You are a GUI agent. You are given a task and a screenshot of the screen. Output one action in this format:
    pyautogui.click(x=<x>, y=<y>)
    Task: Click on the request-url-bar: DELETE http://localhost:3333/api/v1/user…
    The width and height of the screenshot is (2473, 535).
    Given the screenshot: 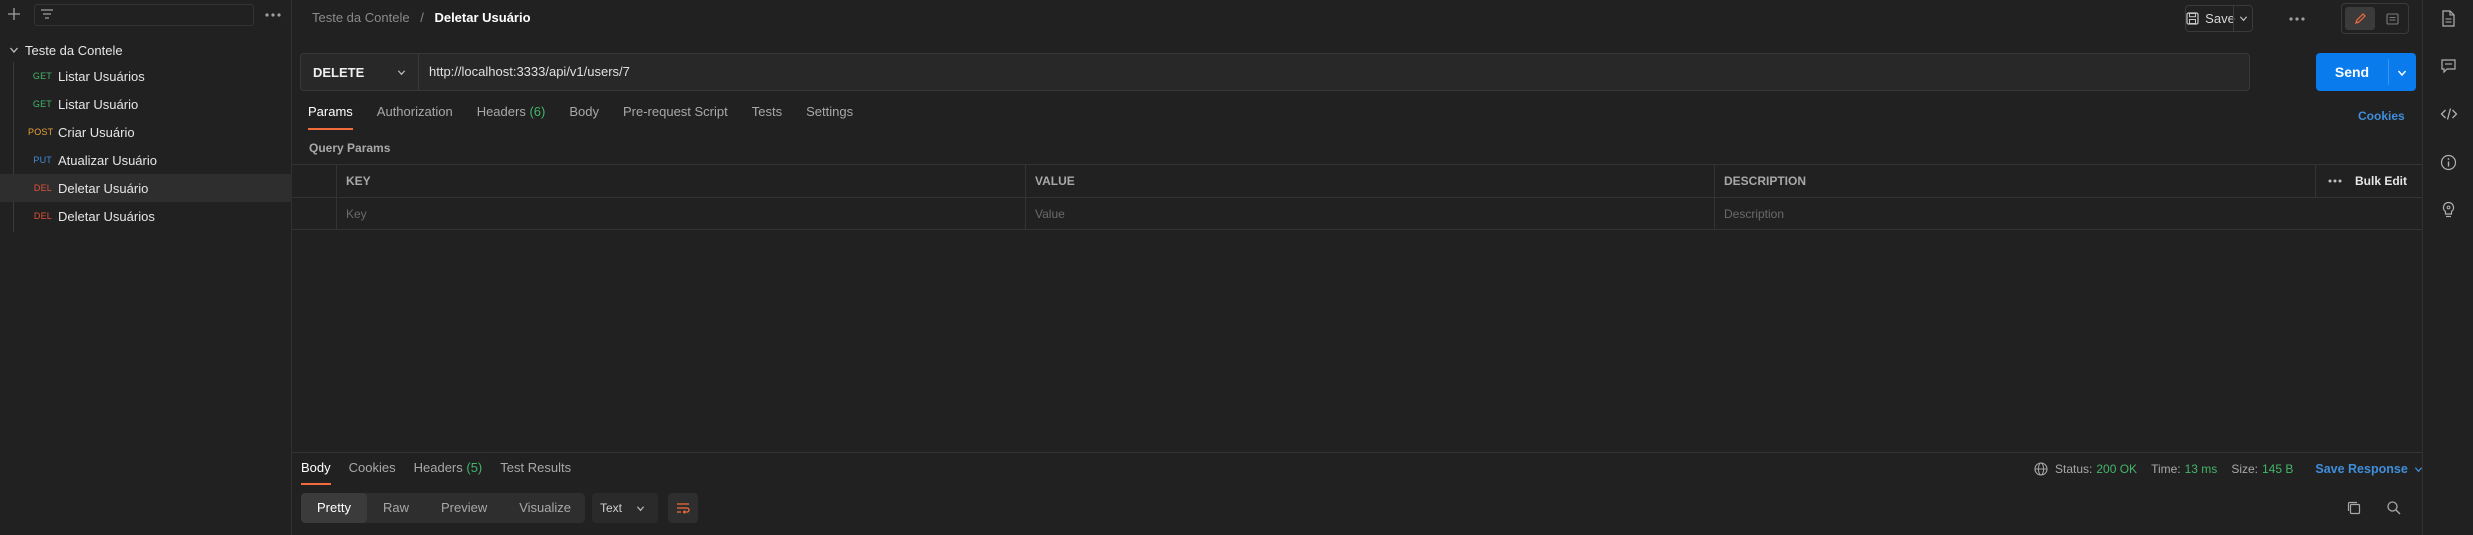 What is the action you would take?
    pyautogui.click(x=1275, y=72)
    